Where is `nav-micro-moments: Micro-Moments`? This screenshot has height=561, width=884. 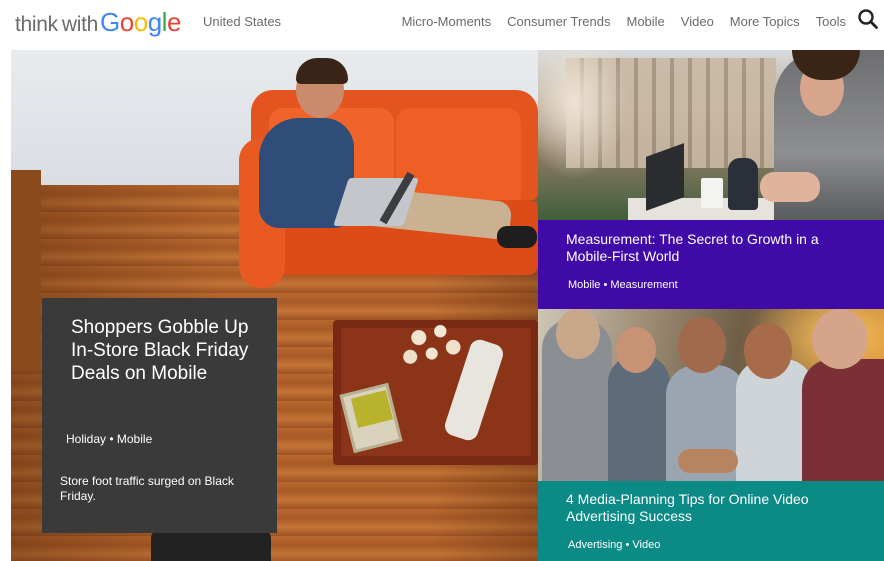 nav-micro-moments: Micro-Moments is located at coordinates (447, 21).